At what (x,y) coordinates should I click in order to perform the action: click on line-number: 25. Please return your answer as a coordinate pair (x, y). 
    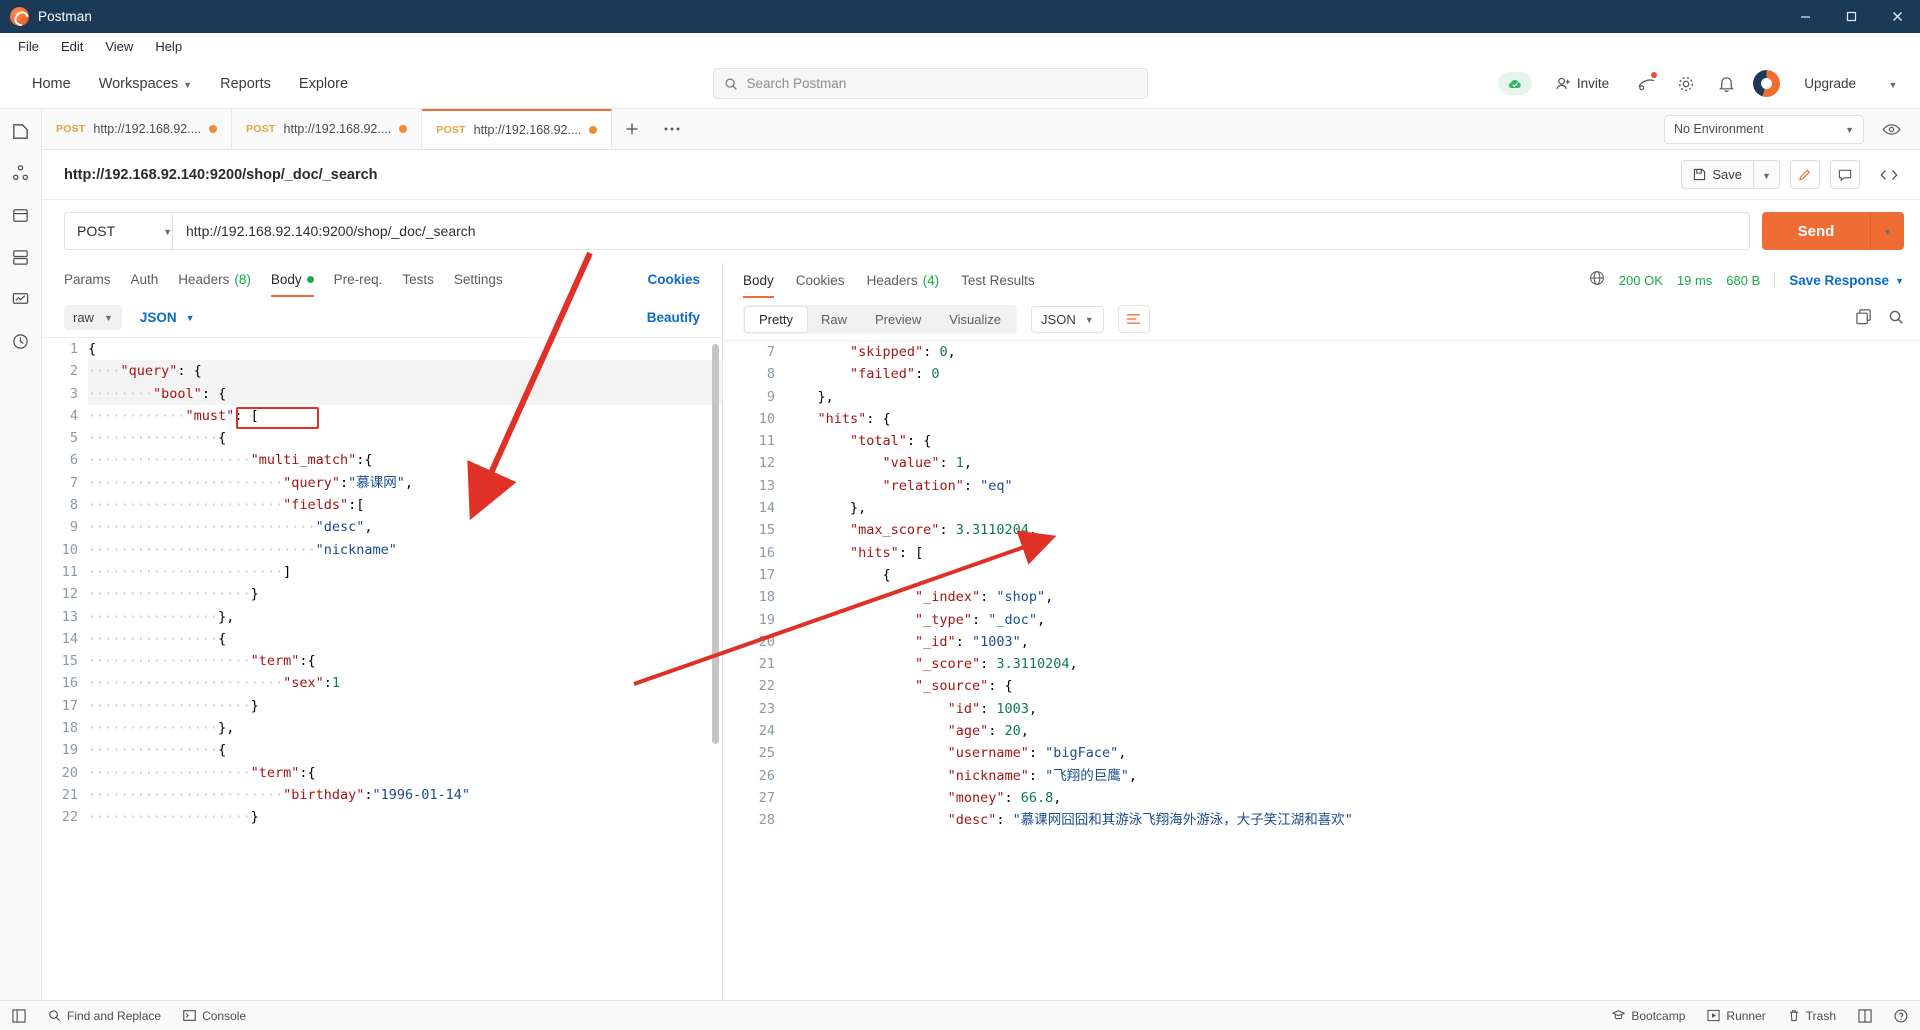
    Looking at the image, I should click on (766, 753).